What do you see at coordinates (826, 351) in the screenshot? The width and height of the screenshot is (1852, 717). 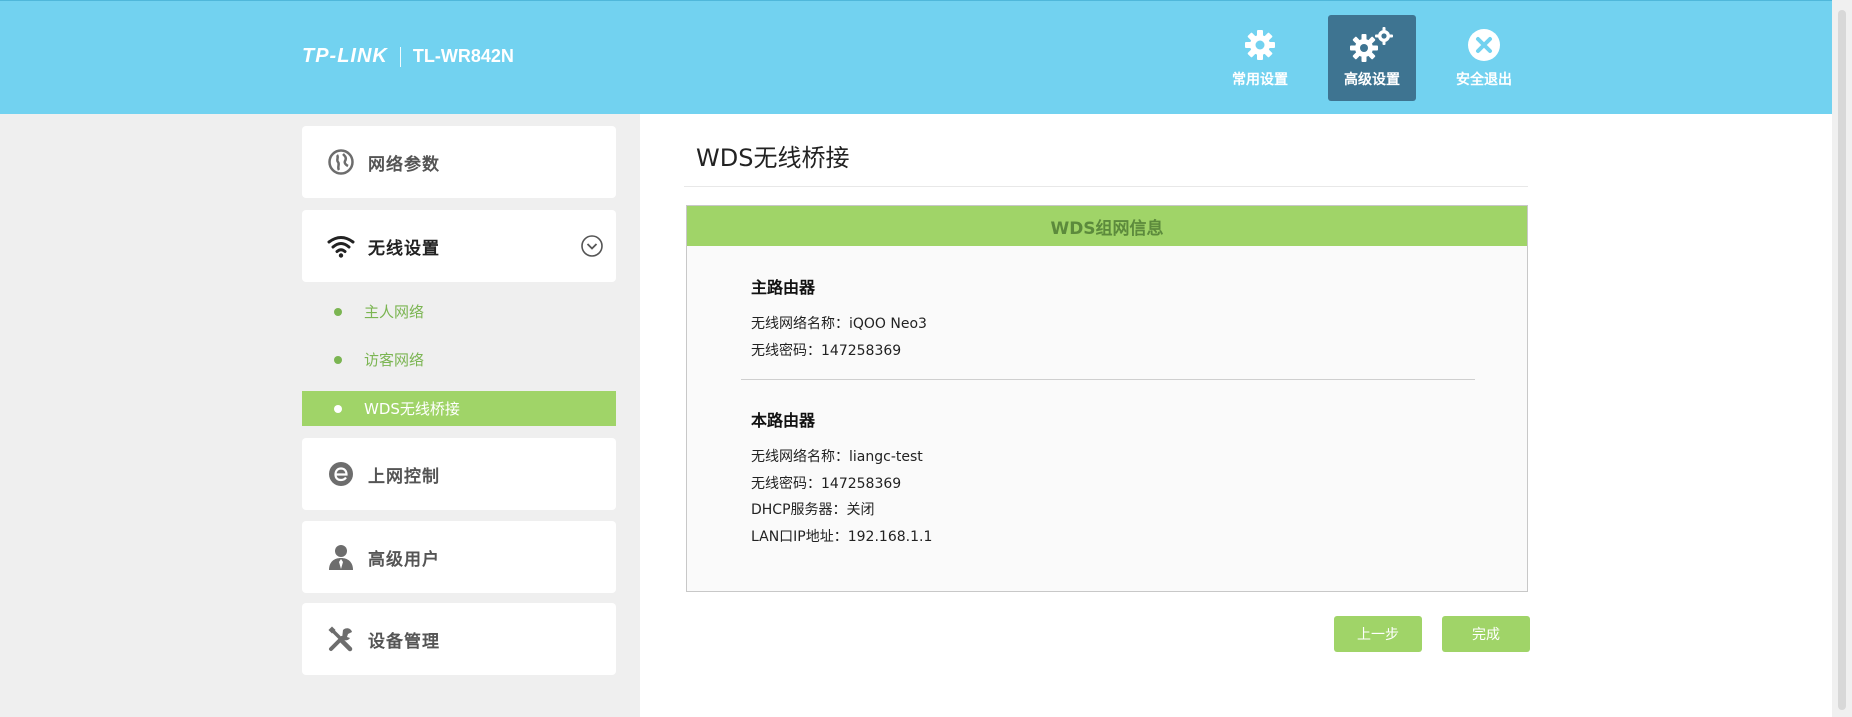 I see `primary-password: 无线密码：147258369` at bounding box center [826, 351].